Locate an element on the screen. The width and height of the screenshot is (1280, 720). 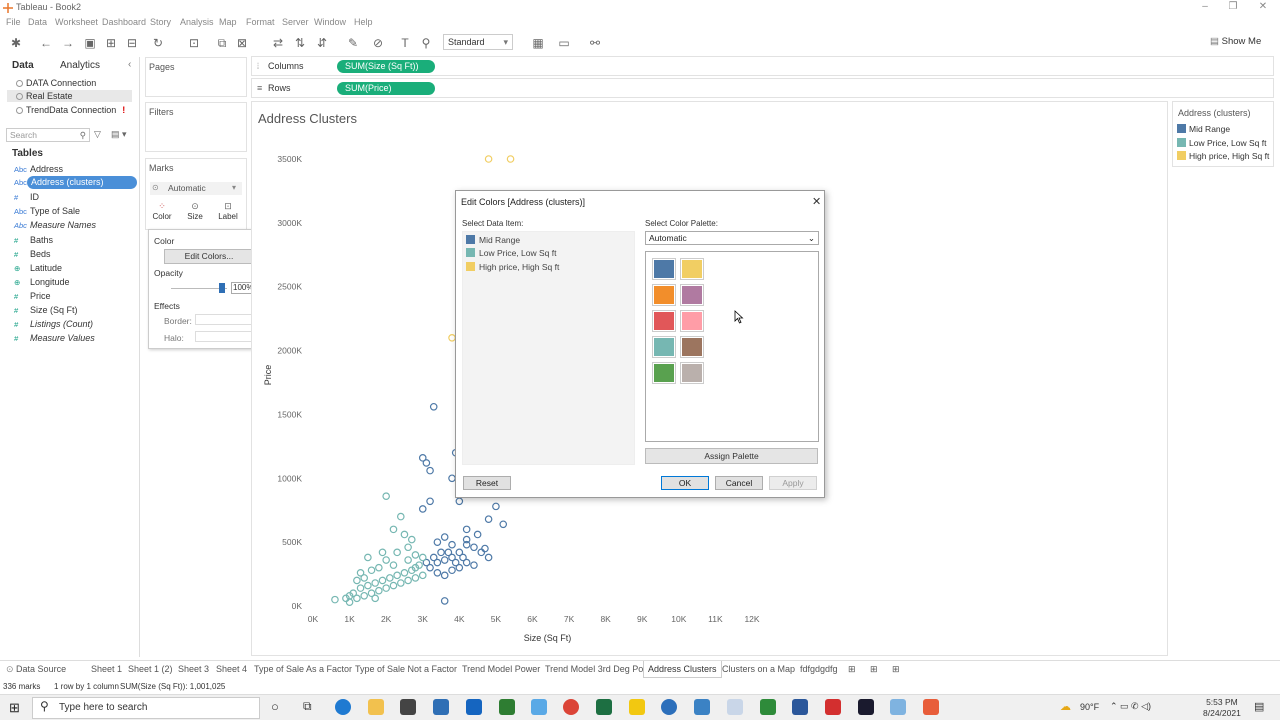
field-price: # Price is located at coordinates (32, 297).